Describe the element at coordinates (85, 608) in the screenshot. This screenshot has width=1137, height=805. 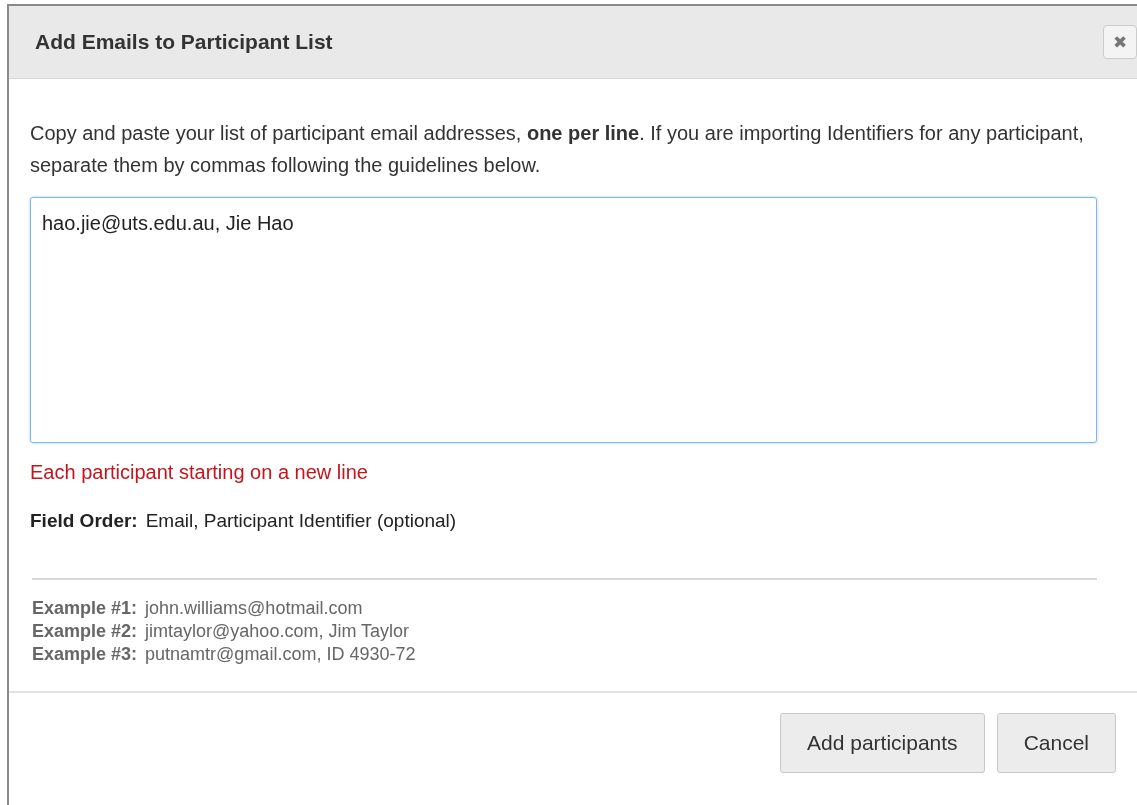
I see `example-label: Example #1:` at that location.